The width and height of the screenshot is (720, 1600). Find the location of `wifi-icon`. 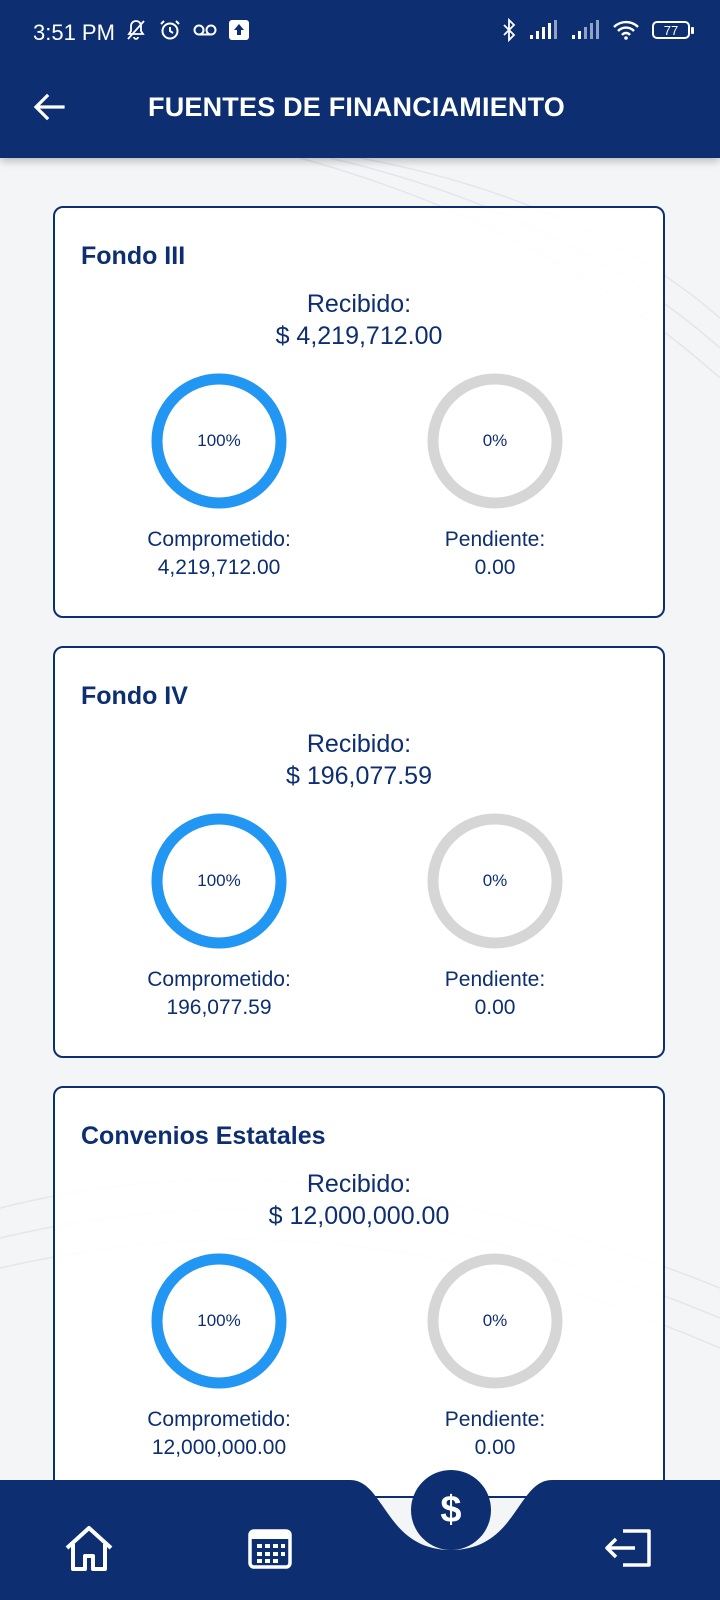

wifi-icon is located at coordinates (626, 30).